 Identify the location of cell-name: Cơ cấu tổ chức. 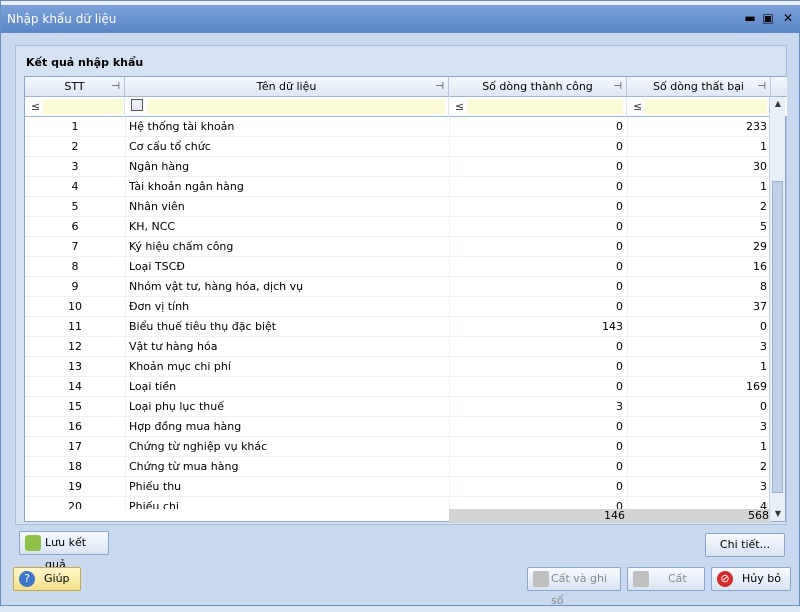
(170, 146).